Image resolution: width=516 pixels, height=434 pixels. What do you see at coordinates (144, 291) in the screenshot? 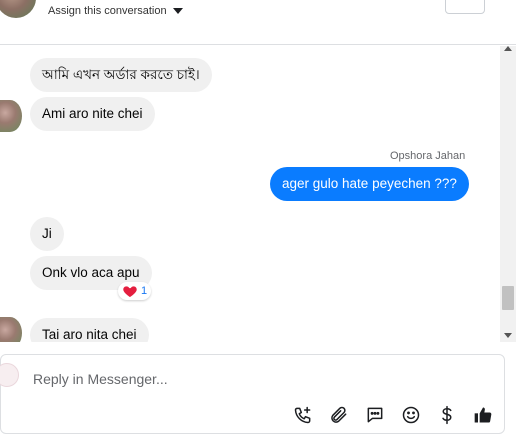
I see `reaction-count: 1` at bounding box center [144, 291].